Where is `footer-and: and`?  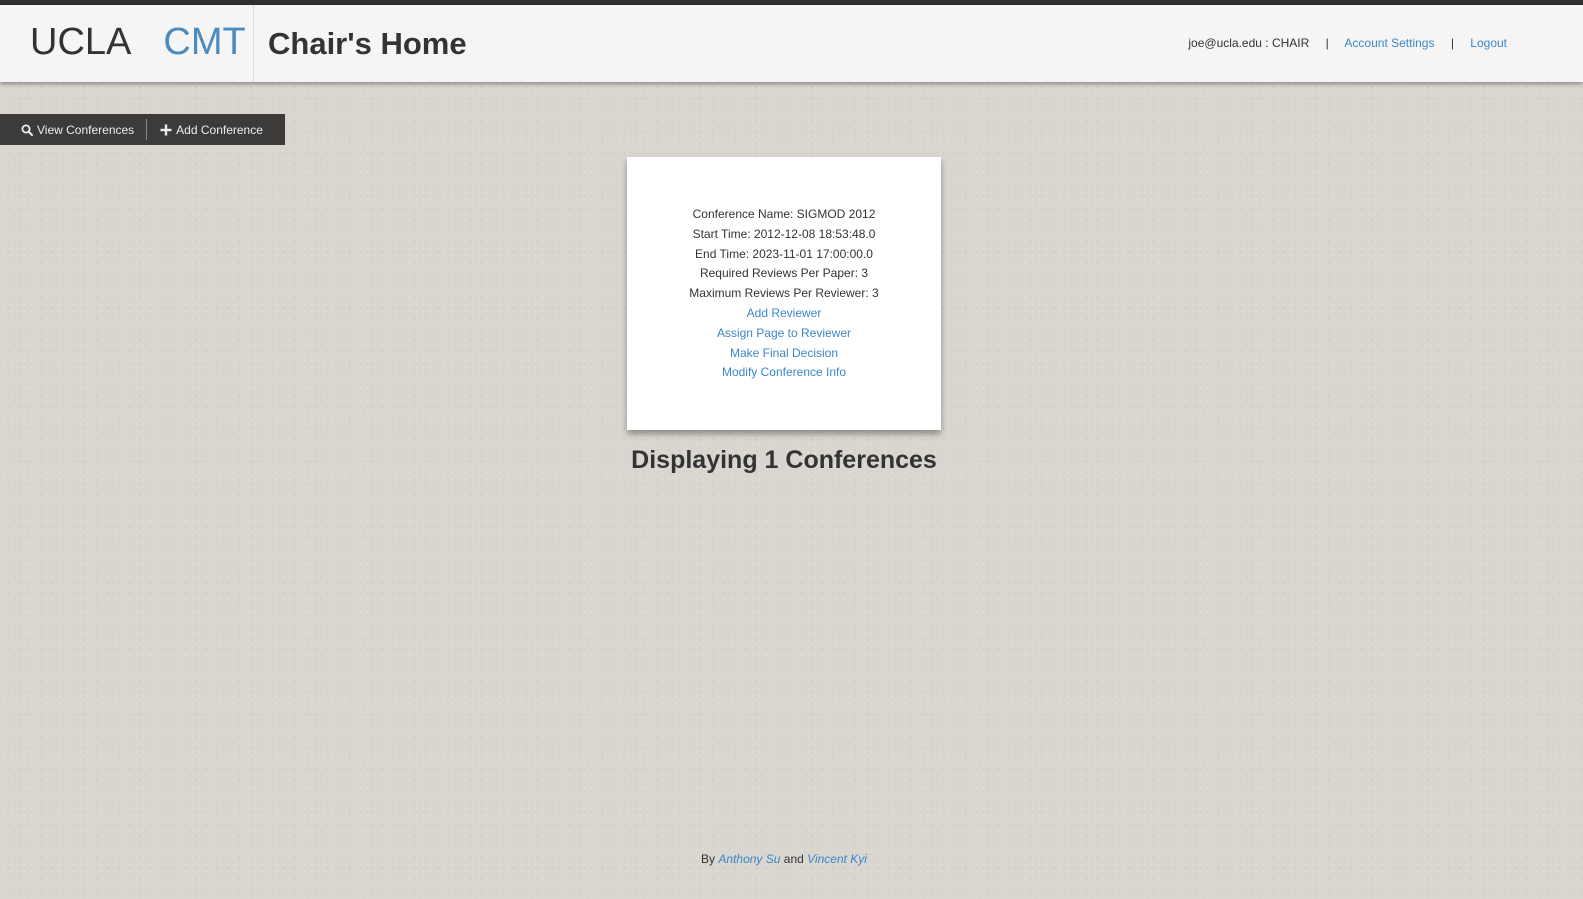
footer-and: and is located at coordinates (793, 859).